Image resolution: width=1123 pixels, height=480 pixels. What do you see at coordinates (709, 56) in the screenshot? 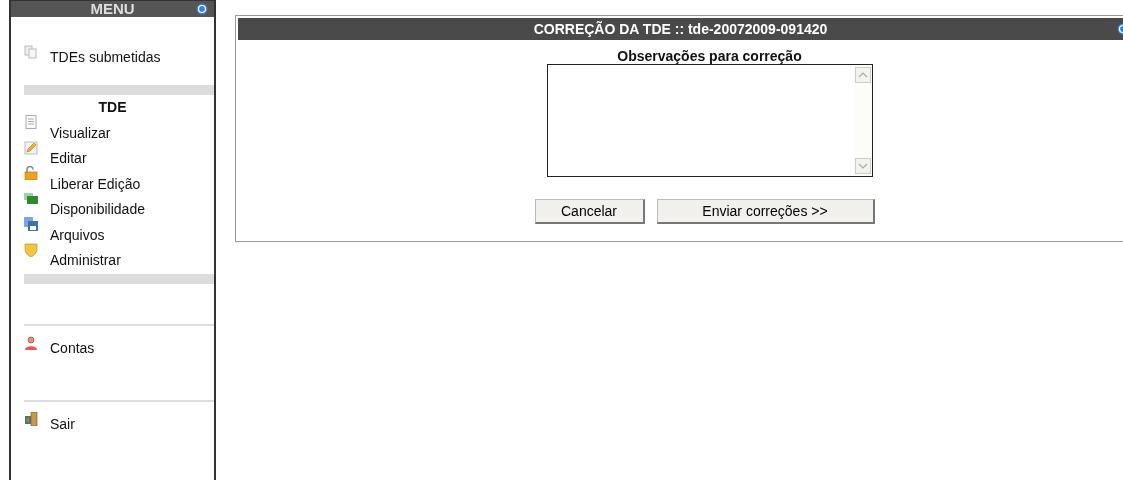
I see `field-label: Observações para correção` at bounding box center [709, 56].